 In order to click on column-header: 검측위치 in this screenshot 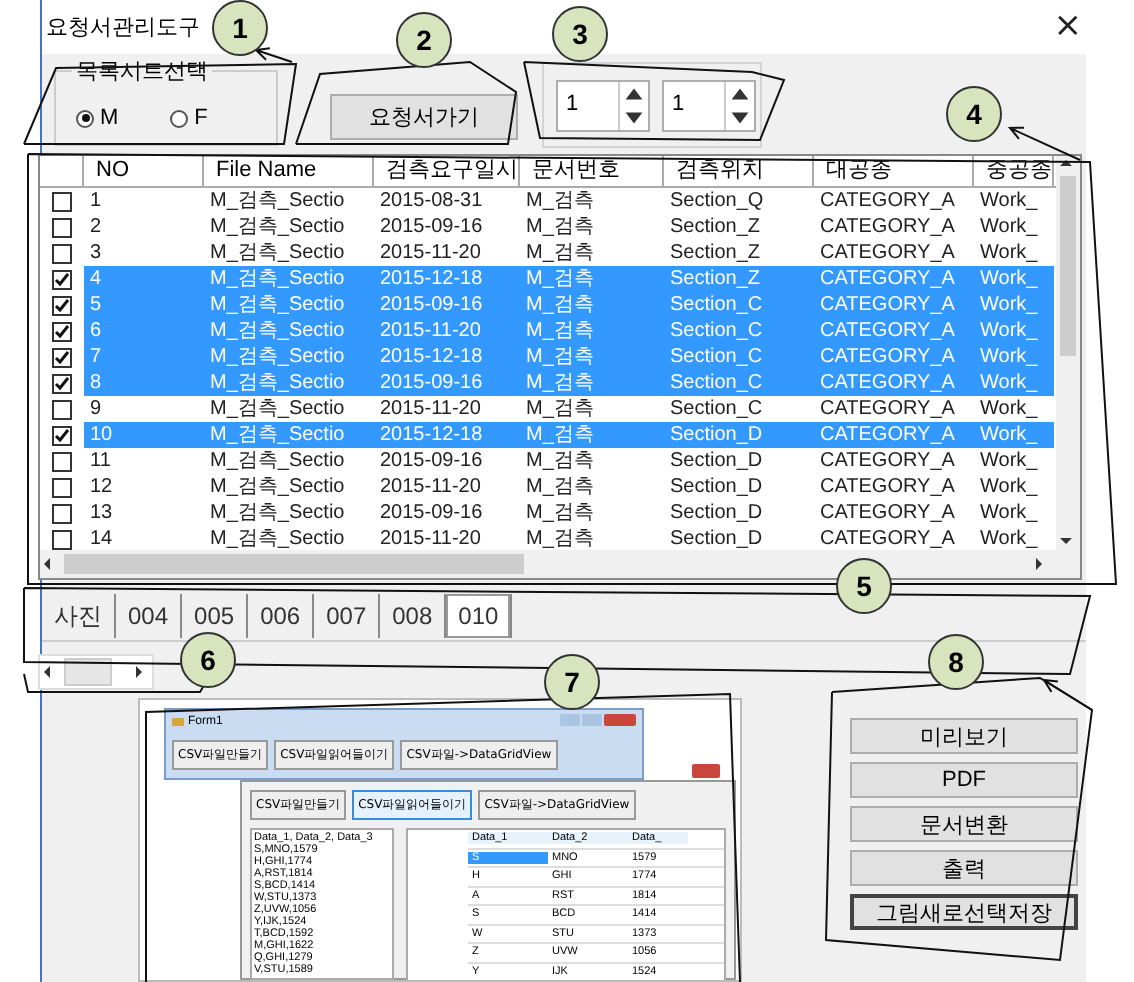, I will do `click(739, 171)`.